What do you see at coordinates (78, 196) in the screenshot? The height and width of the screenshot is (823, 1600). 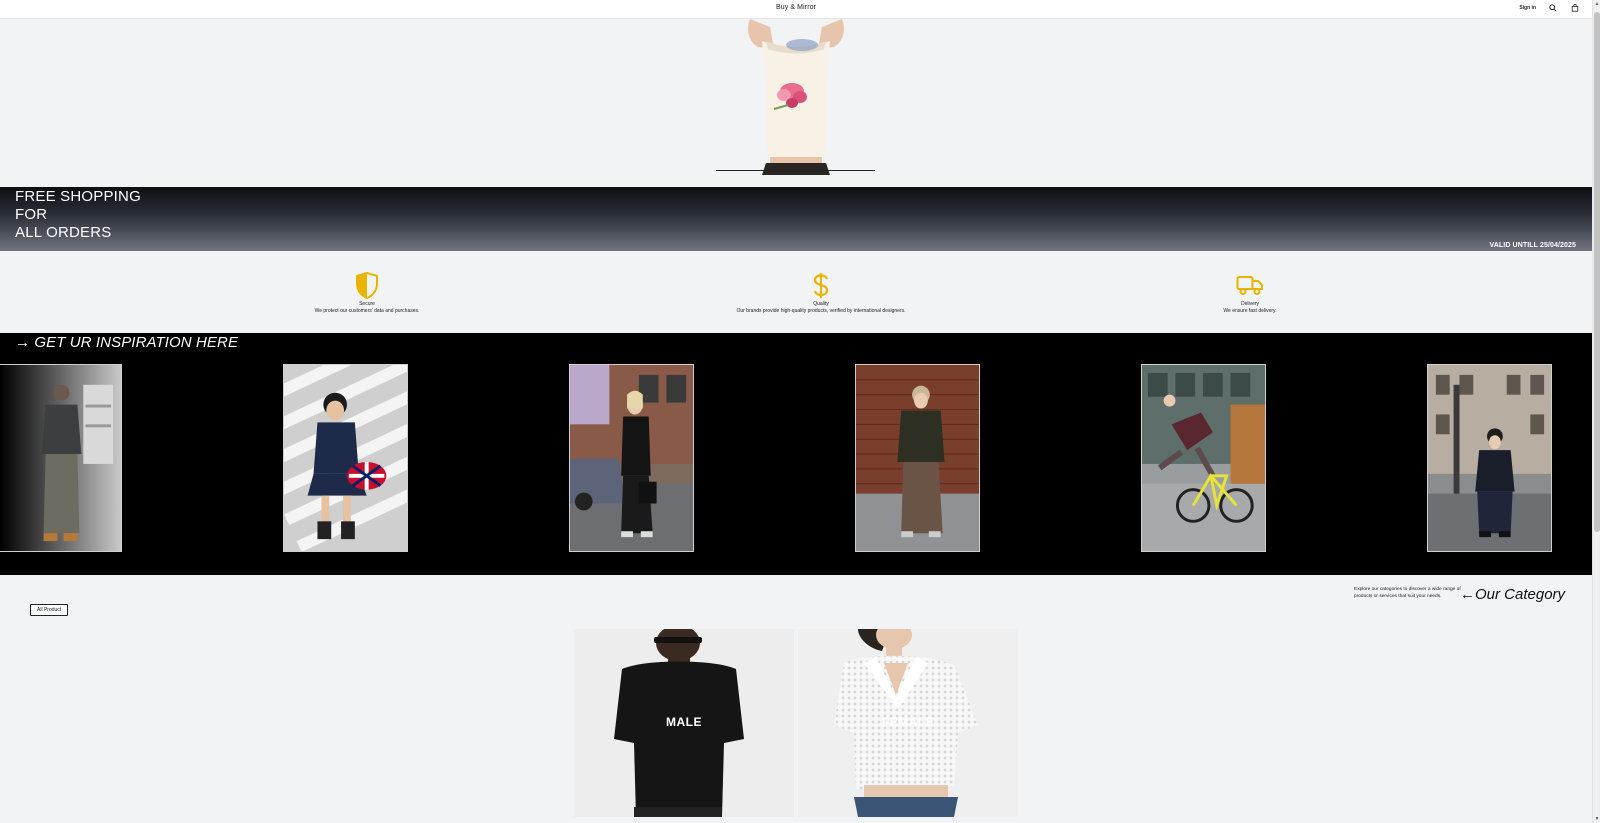 I see `promo-line-1: FREE SHOPPING` at bounding box center [78, 196].